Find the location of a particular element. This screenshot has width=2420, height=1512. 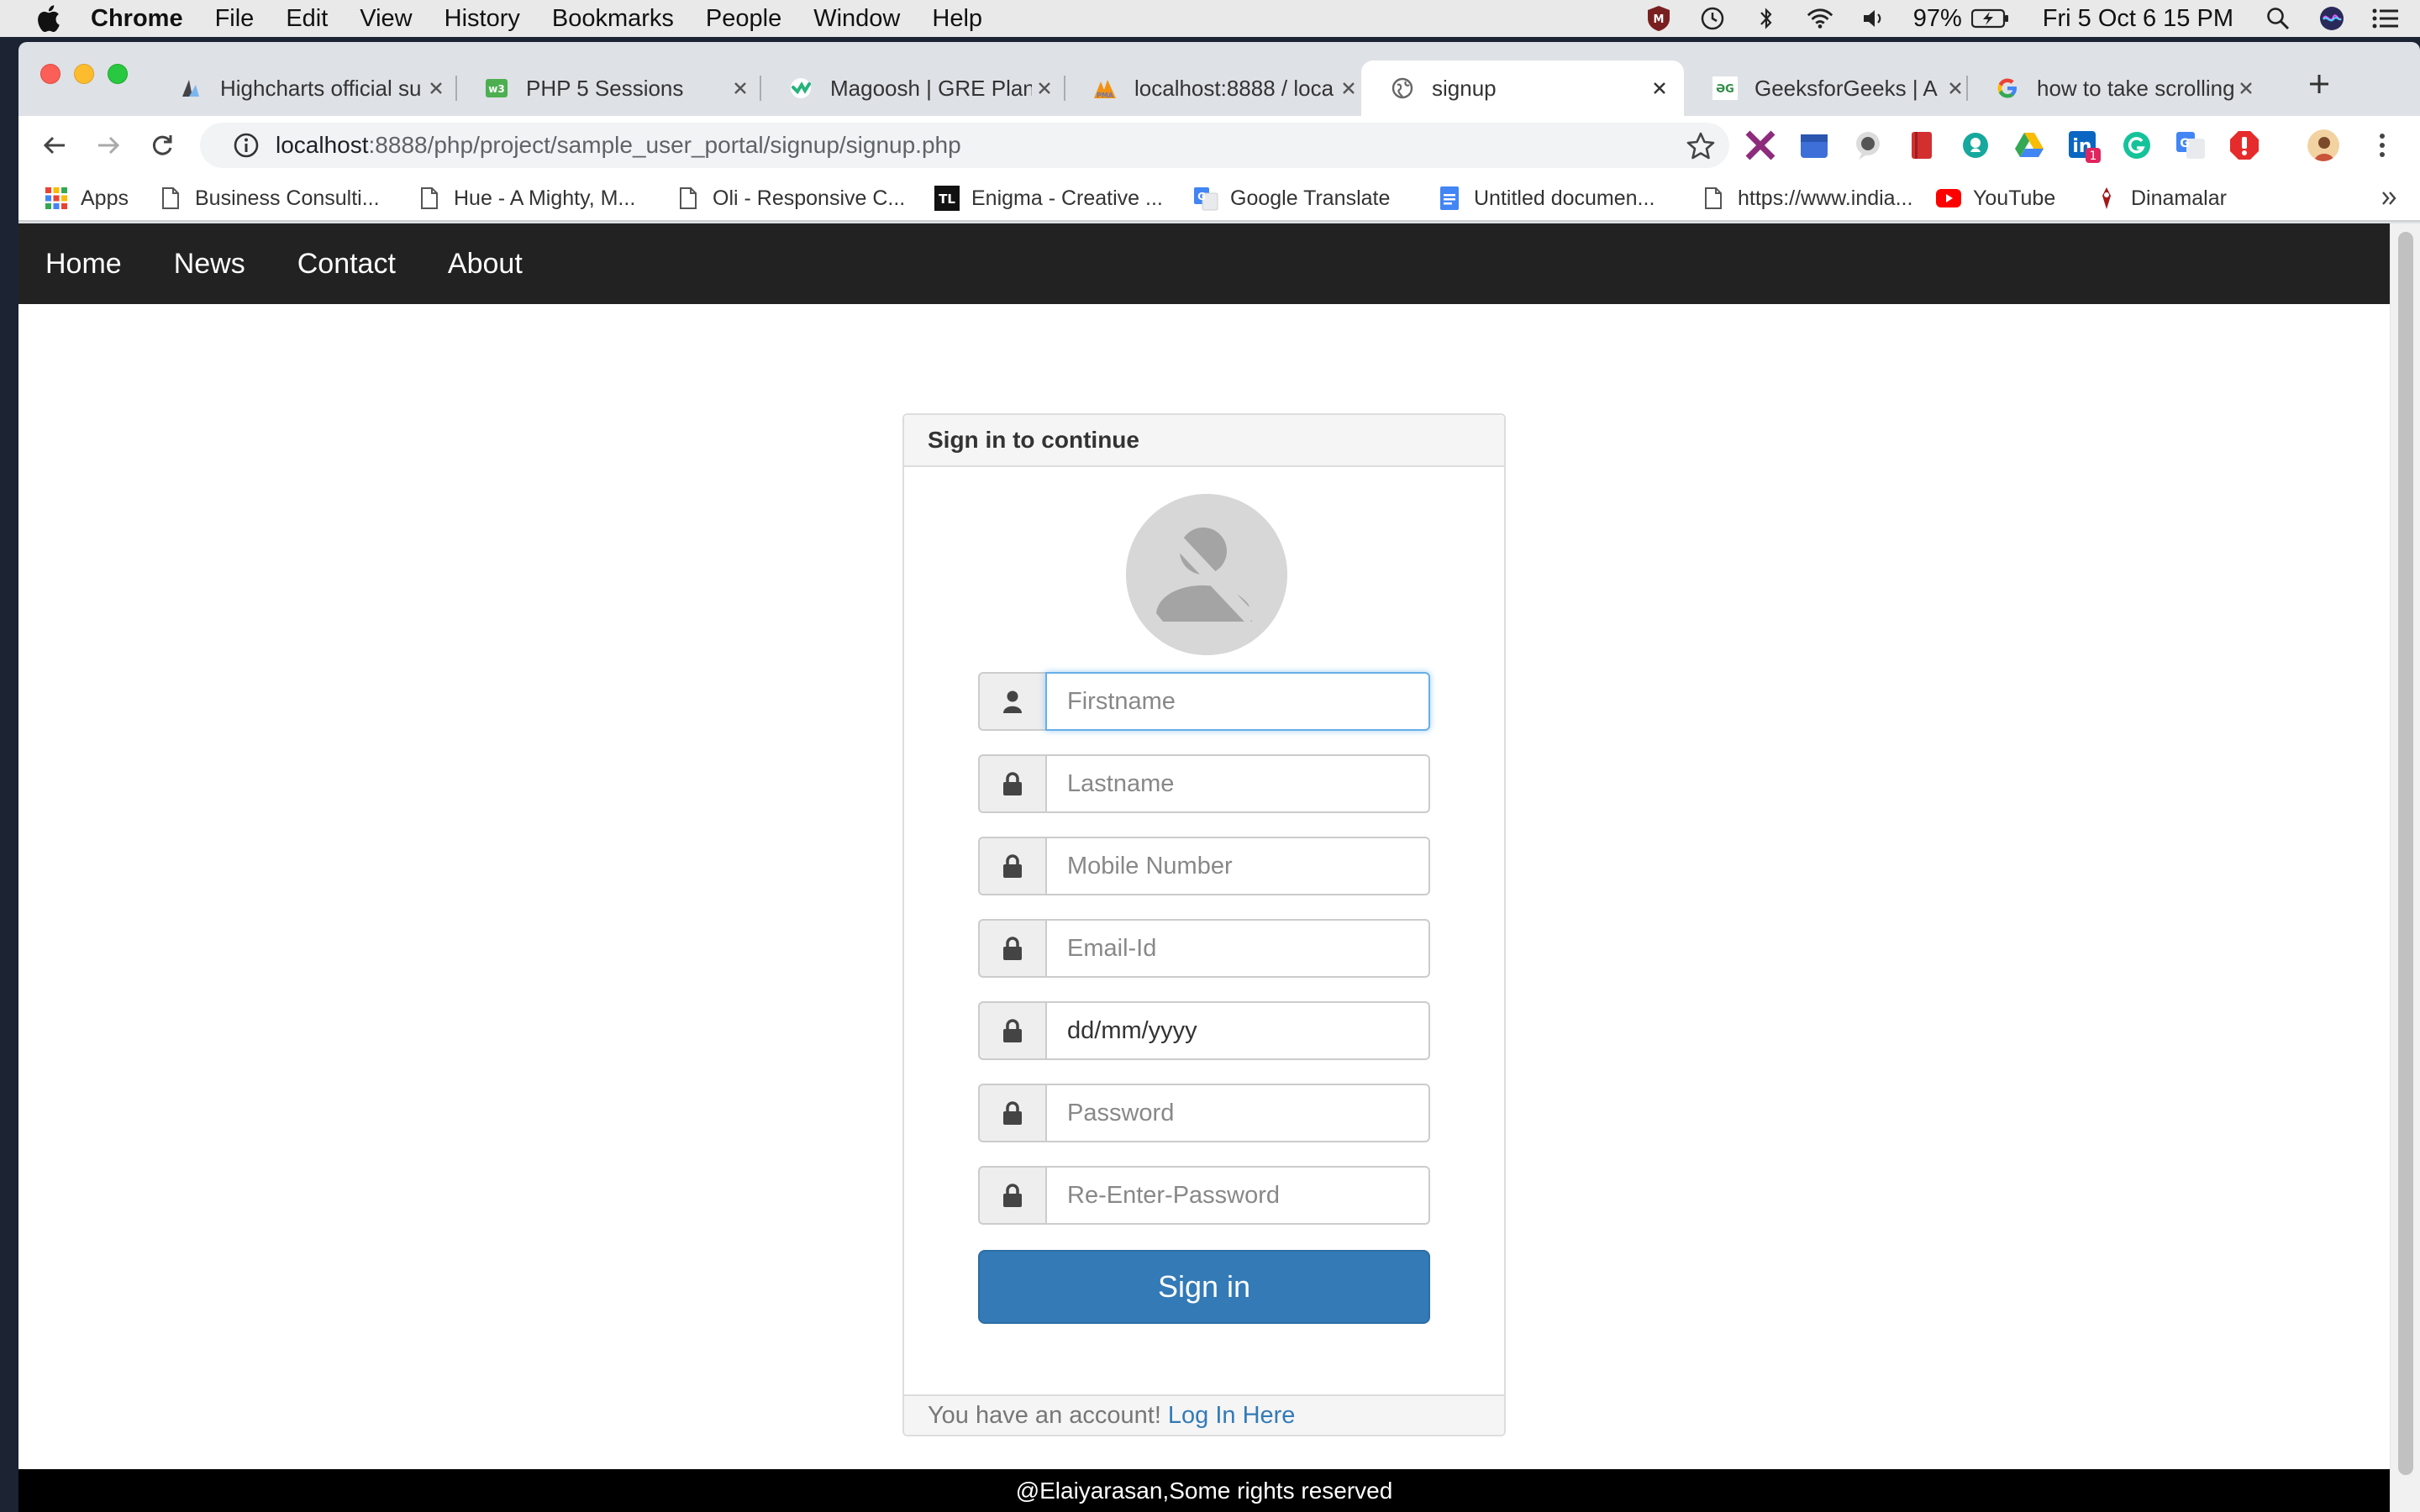

log-in-here-link: Log In Here is located at coordinates (1232, 1416).